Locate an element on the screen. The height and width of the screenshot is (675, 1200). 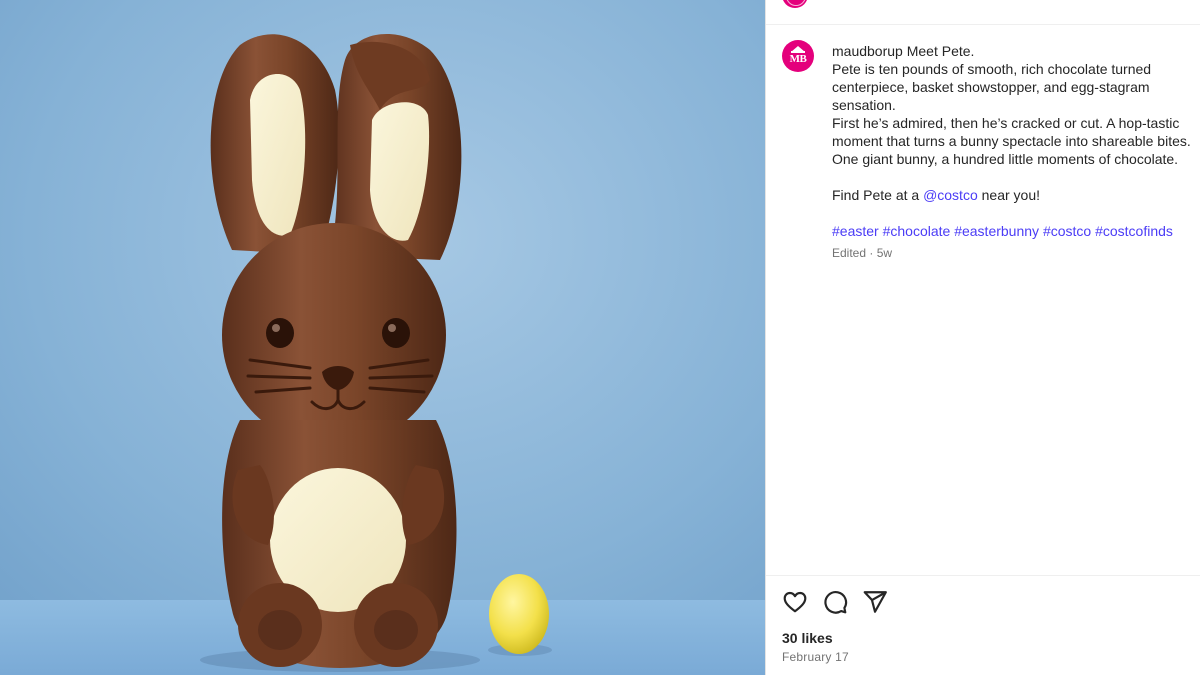
post-header is located at coordinates (983, 12).